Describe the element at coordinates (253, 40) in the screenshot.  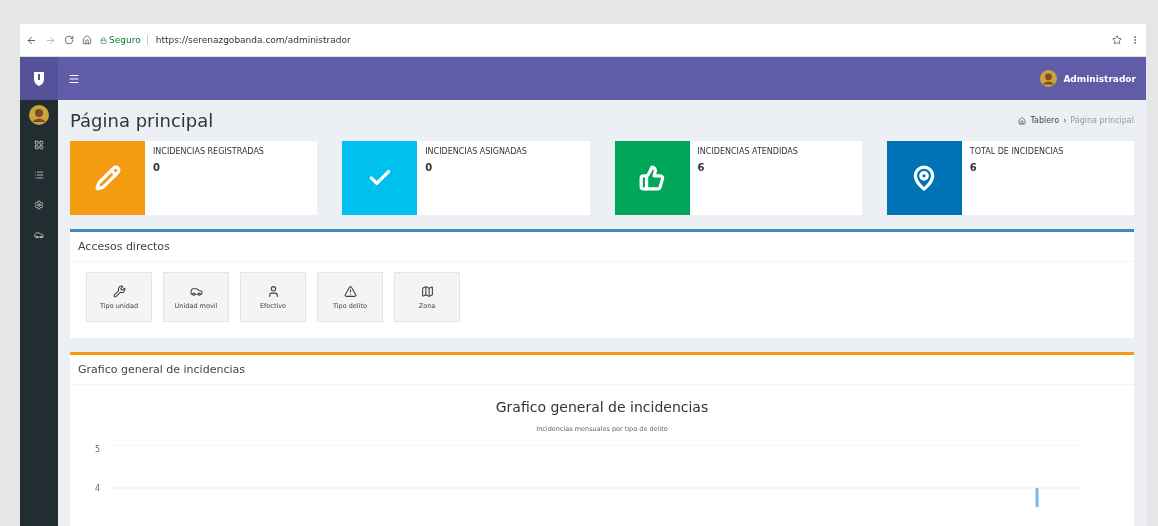
I see `address-field: https://serenazgobanda.com/administrador` at that location.